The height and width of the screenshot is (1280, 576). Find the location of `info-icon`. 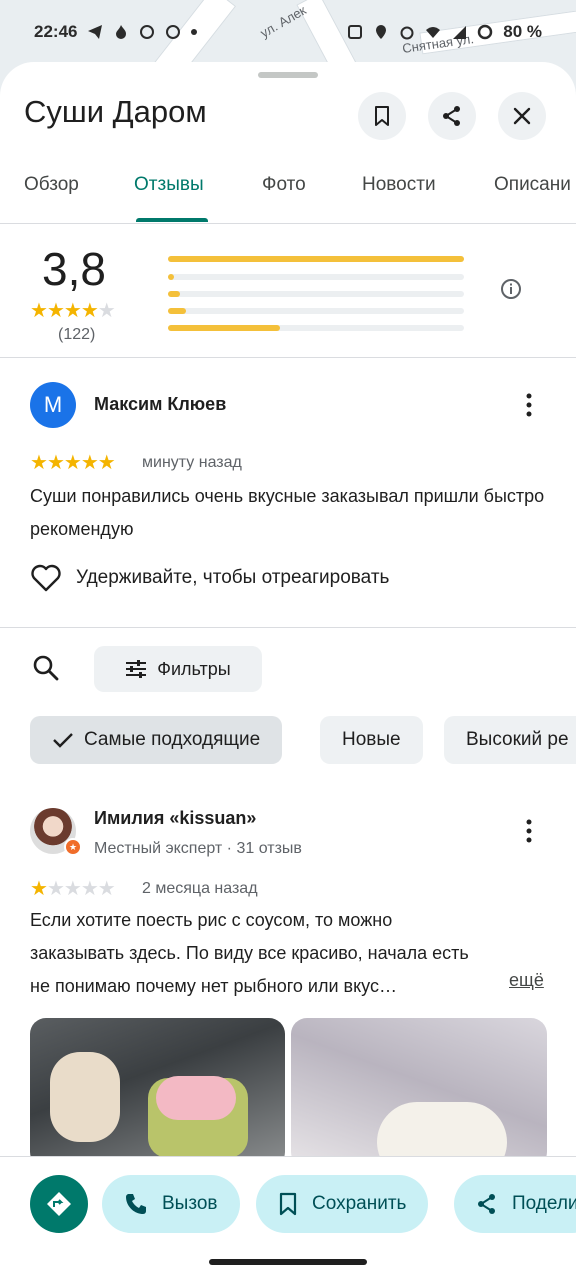

info-icon is located at coordinates (511, 289).